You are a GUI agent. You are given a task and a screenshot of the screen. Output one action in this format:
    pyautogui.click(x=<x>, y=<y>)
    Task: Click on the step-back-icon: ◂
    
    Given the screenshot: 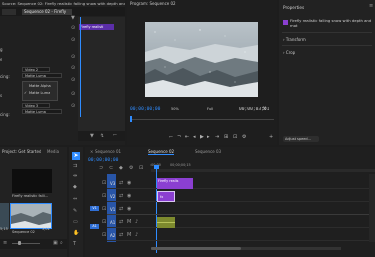 What is the action you would take?
    pyautogui.click(x=194, y=137)
    